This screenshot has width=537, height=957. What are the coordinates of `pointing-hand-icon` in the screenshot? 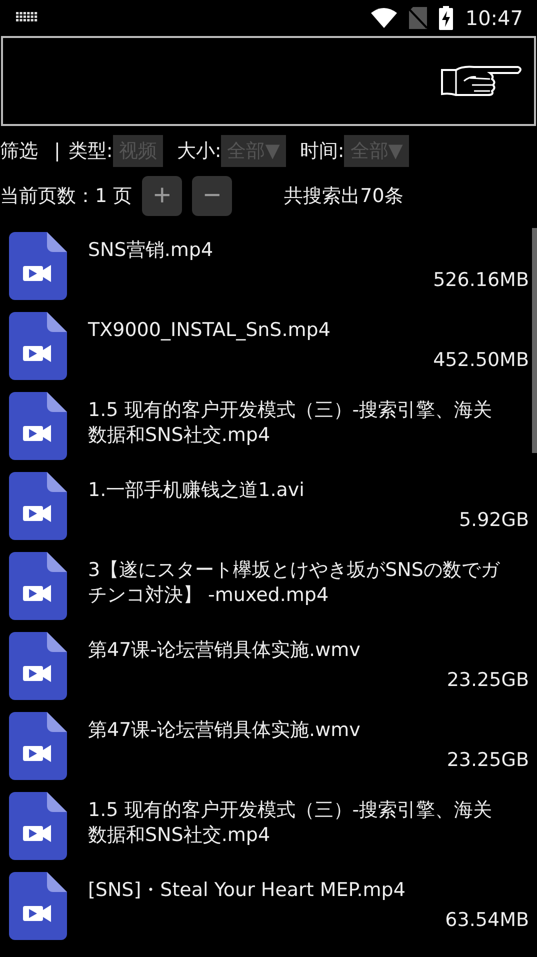 It's located at (482, 81).